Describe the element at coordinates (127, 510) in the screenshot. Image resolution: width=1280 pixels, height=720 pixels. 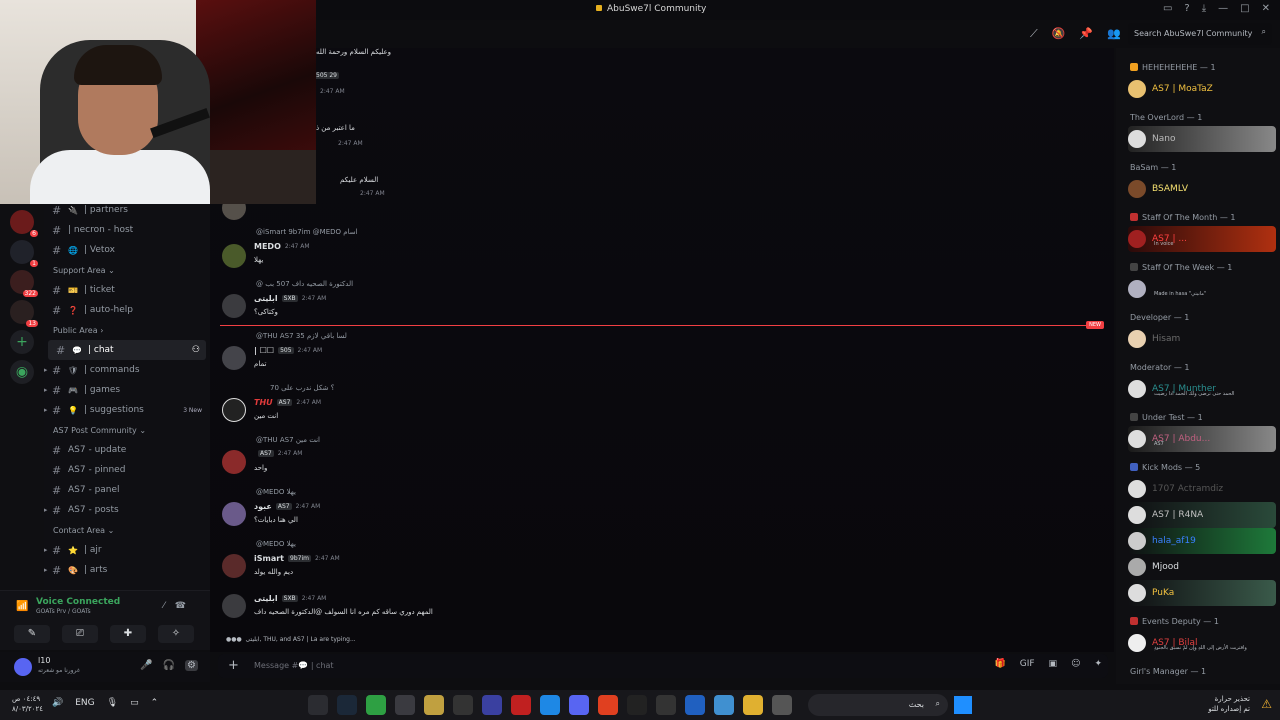
I see `channel-as7-posts: ▶ # AS7 - posts` at that location.